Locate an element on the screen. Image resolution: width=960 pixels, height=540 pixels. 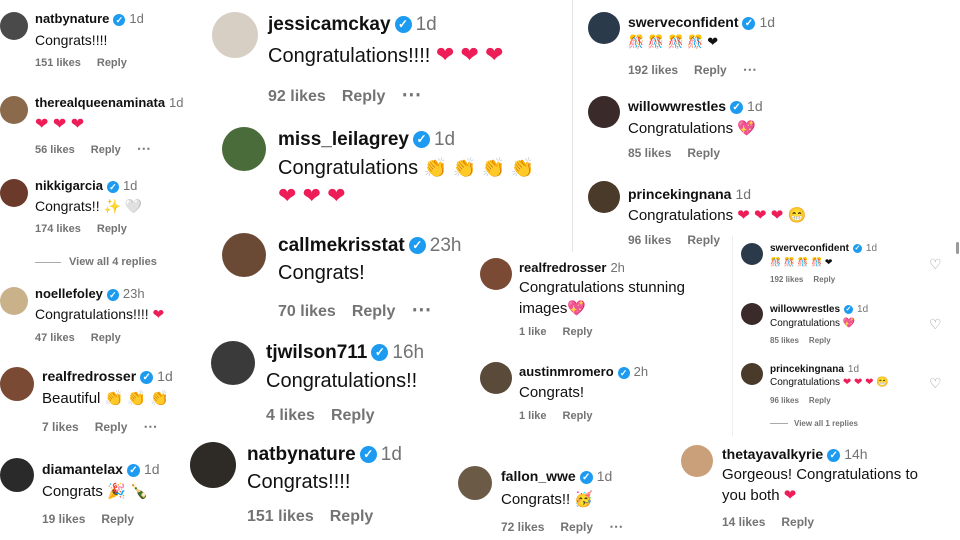
username: tjwilson711 is located at coordinates (316, 352).